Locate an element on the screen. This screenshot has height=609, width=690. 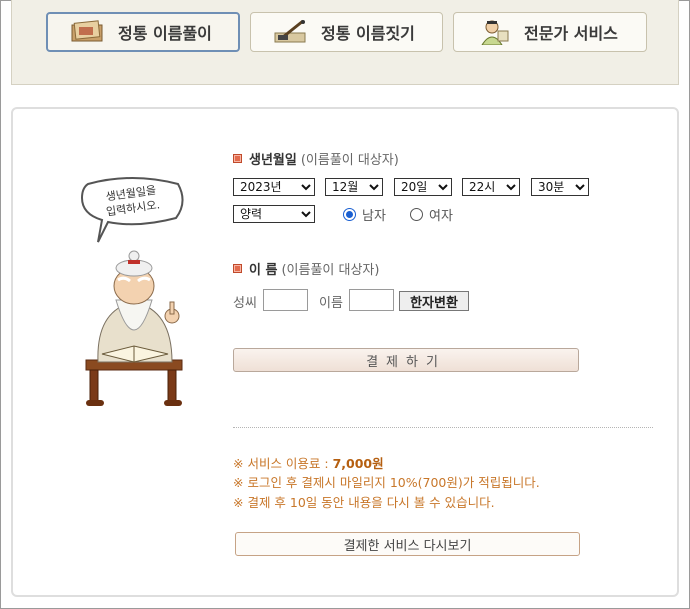
tab-name-reading: 정통 이름풀이 is located at coordinates (143, 32).